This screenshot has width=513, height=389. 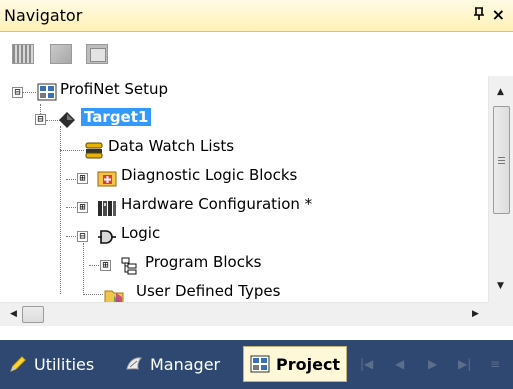 I want to click on tab-manager: Manager, so click(x=172, y=364).